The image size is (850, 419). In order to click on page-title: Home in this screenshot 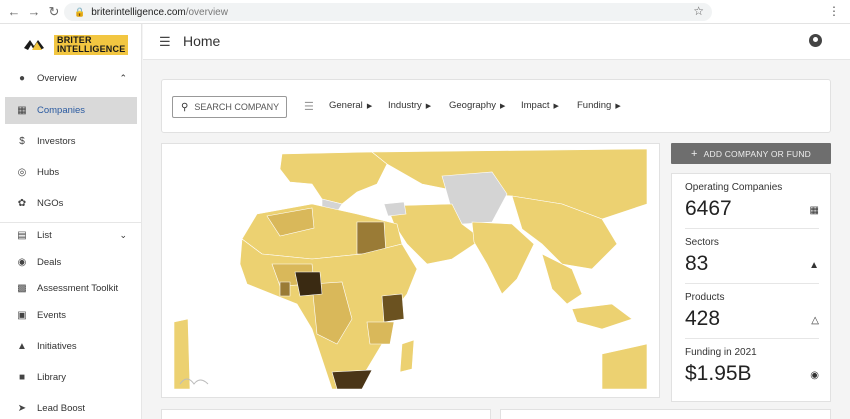, I will do `click(202, 41)`.